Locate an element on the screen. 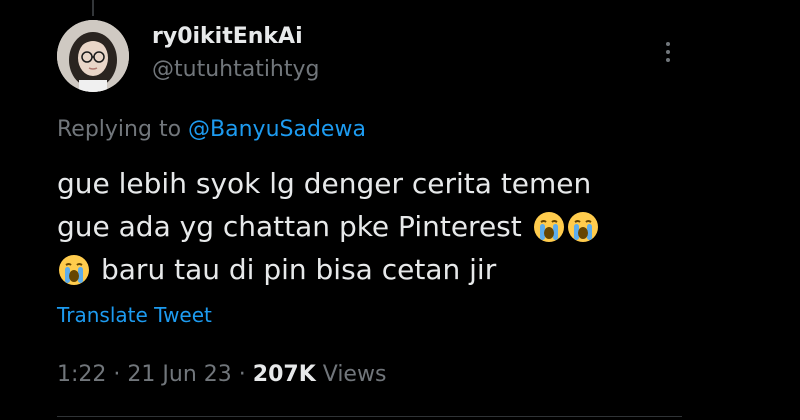  more-options-button is located at coordinates (668, 52).